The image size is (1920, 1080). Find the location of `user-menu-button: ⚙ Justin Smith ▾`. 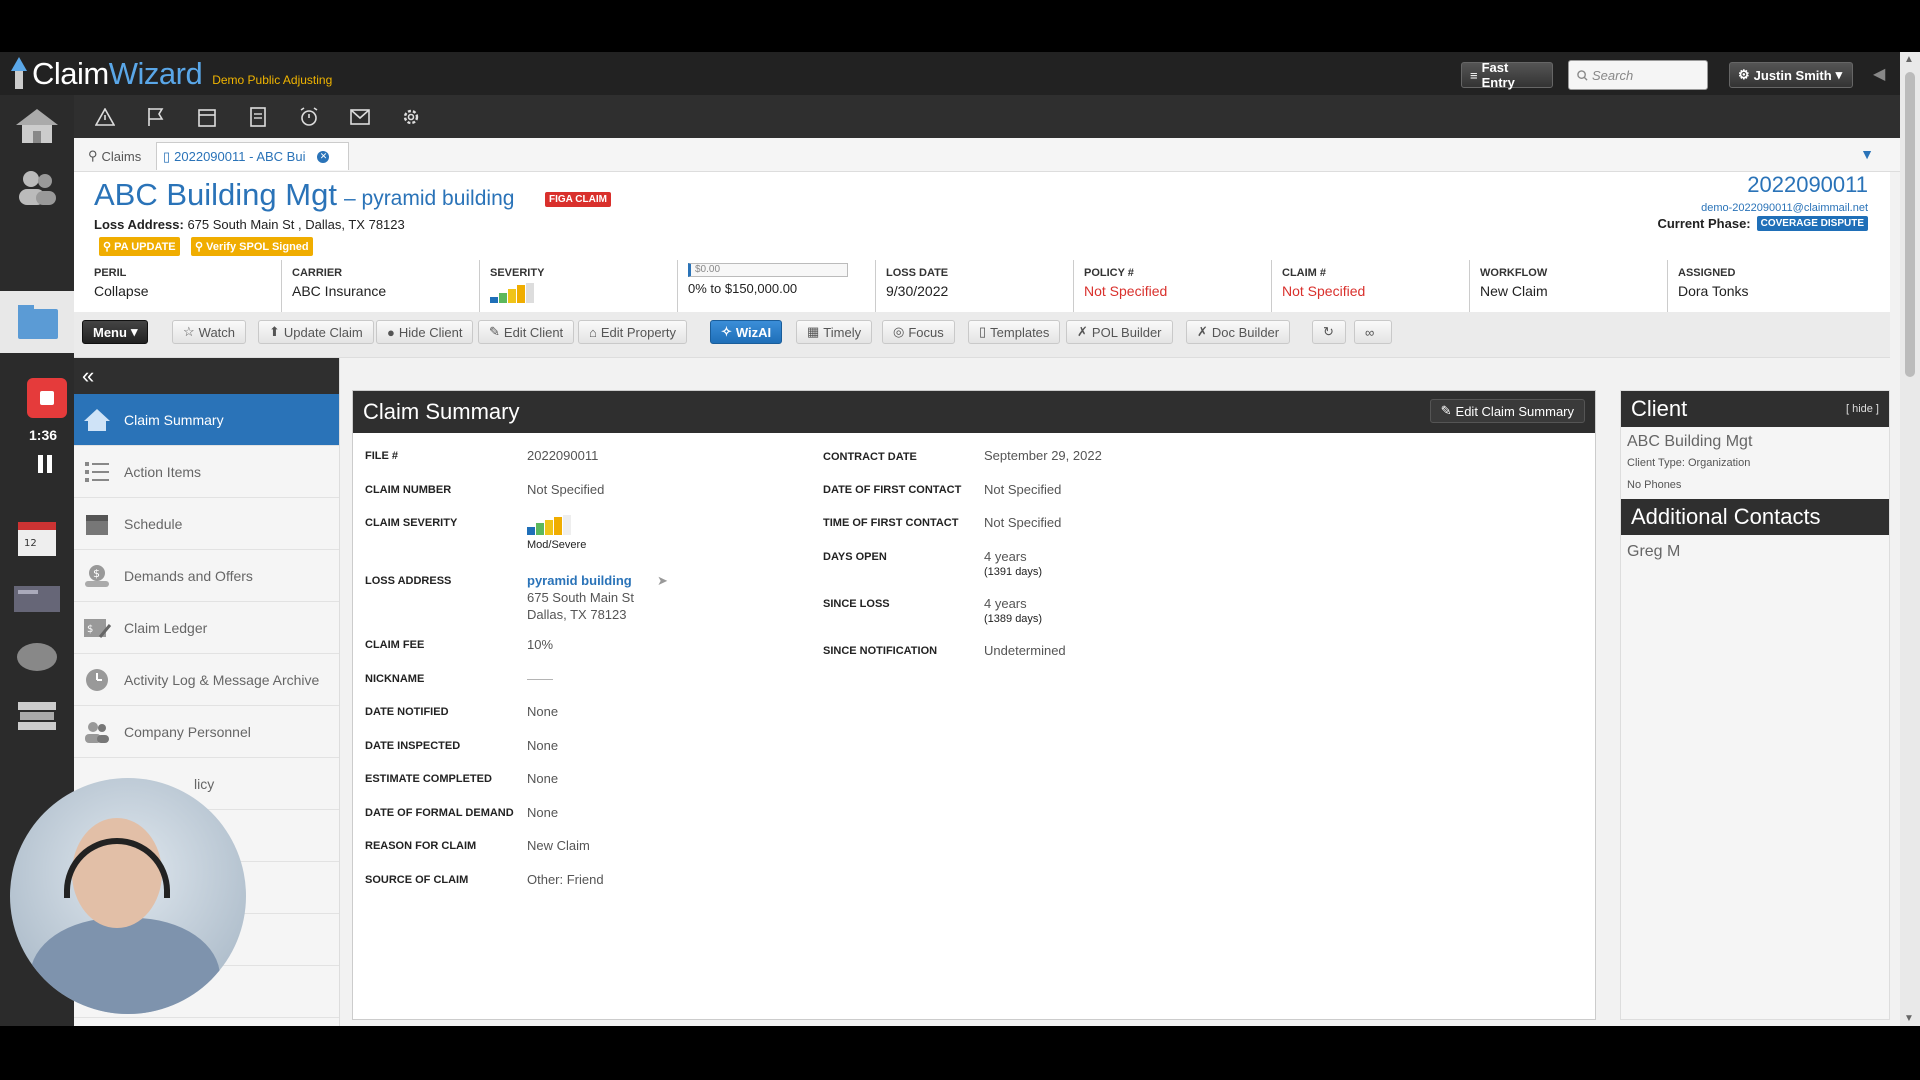

user-menu-button: ⚙ Justin Smith ▾ is located at coordinates (1791, 75).